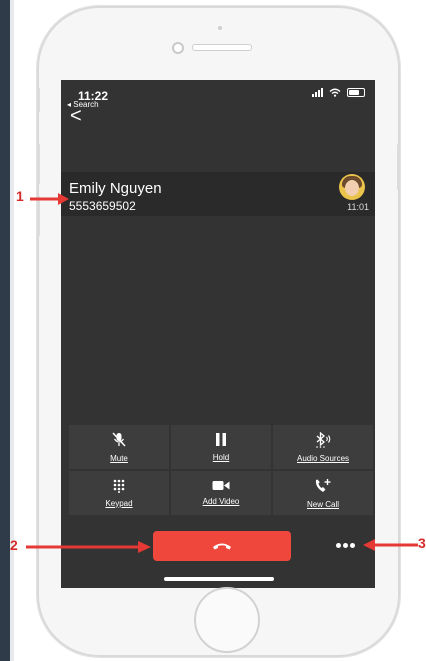  What do you see at coordinates (222, 47) in the screenshot?
I see `earpiece-speaker` at bounding box center [222, 47].